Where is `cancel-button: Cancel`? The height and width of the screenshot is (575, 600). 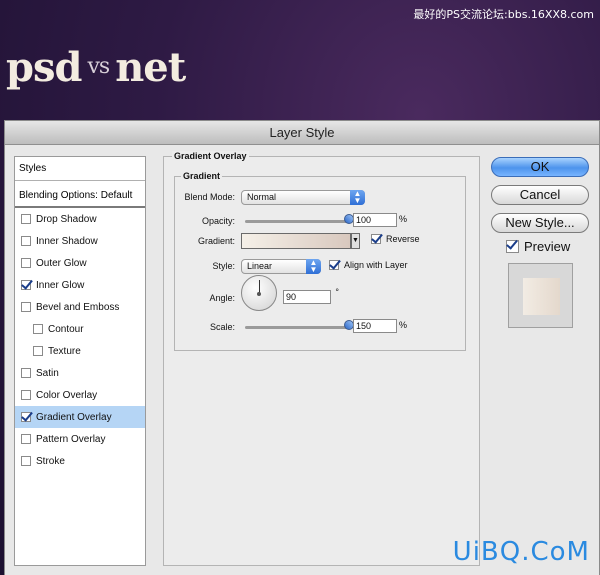
cancel-button: Cancel is located at coordinates (540, 195).